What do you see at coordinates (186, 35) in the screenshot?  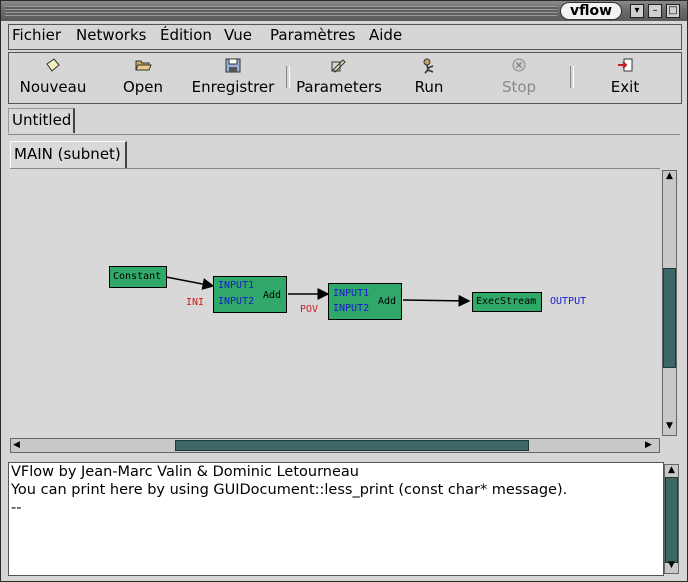 I see `menu-edition: Édition` at bounding box center [186, 35].